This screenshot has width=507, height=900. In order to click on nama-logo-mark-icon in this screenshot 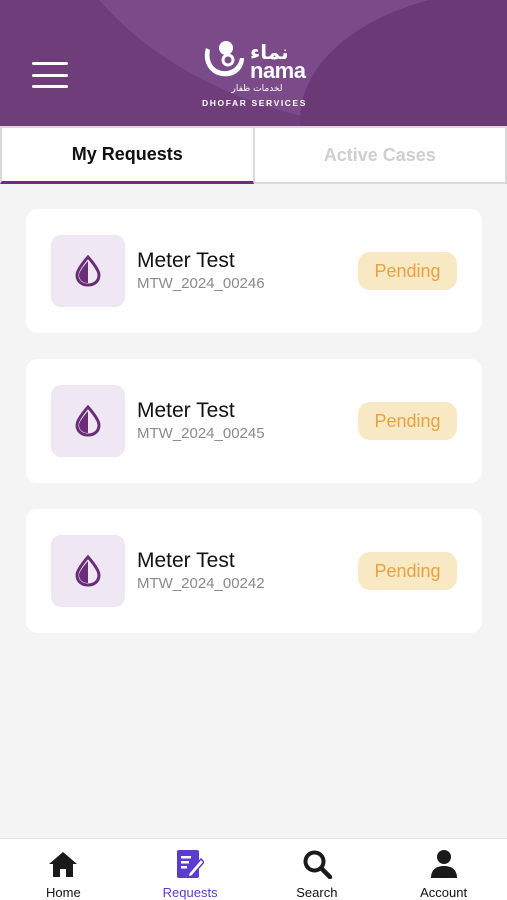, I will do `click(224, 59)`.